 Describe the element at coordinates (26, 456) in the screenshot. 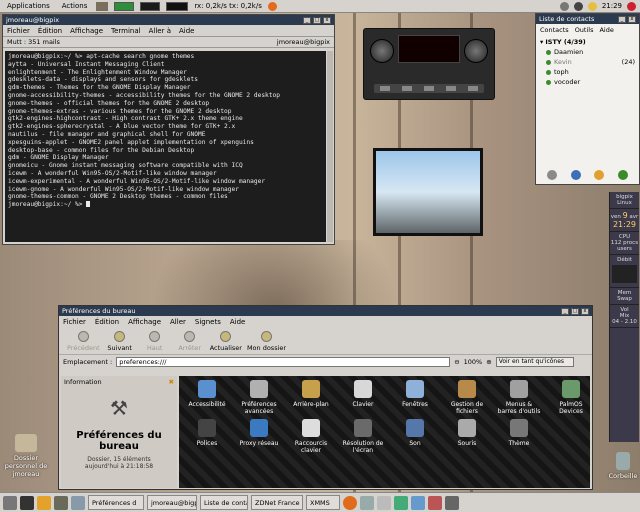

I see `home-folder-desktop-icon: Dossier personnel de jmoreau` at that location.